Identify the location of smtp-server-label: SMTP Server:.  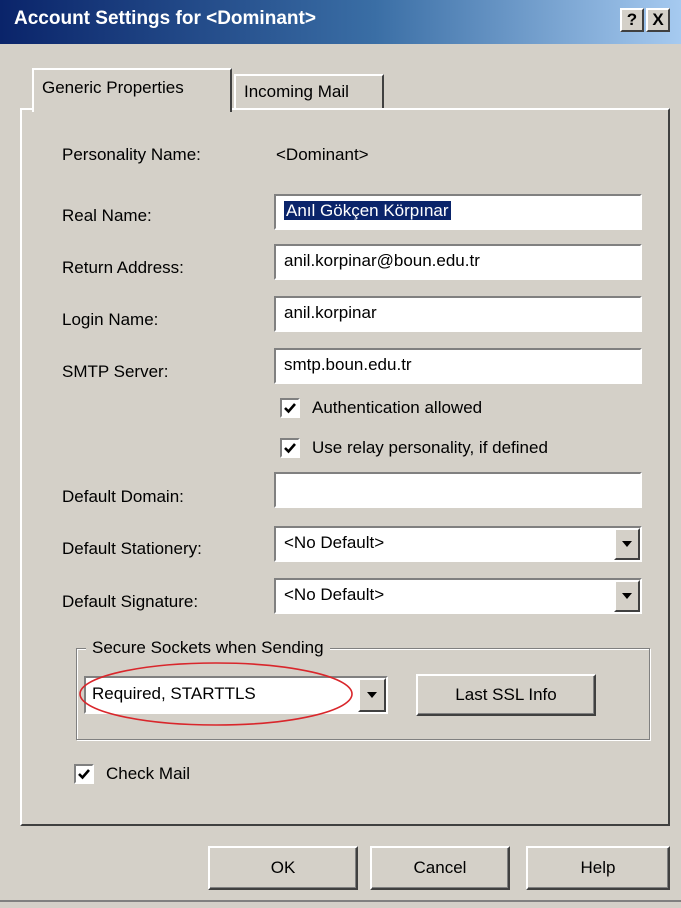
(115, 371).